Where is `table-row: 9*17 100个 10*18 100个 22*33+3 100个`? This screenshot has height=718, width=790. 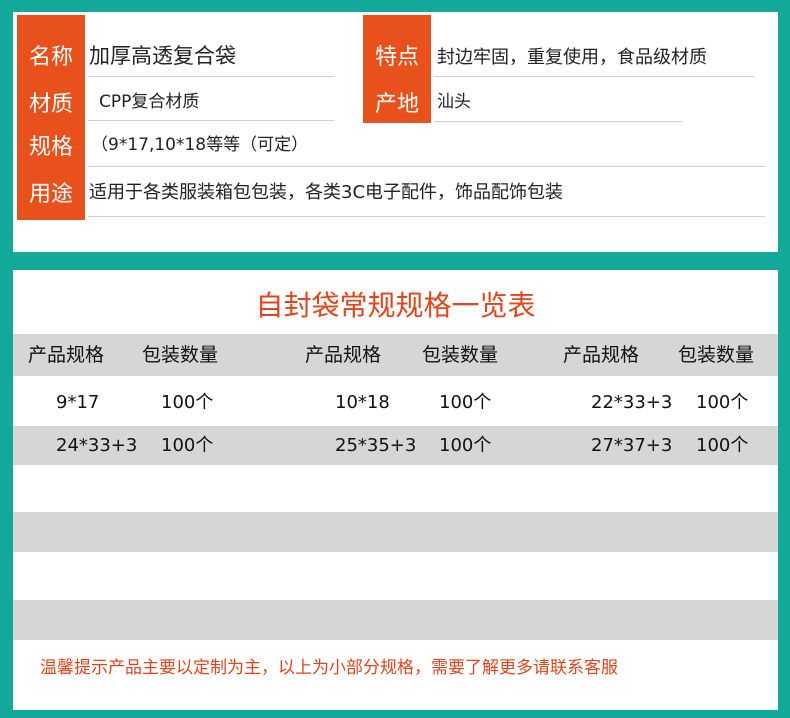 table-row: 9*17 100个 10*18 100个 22*33+3 100个 is located at coordinates (395, 401).